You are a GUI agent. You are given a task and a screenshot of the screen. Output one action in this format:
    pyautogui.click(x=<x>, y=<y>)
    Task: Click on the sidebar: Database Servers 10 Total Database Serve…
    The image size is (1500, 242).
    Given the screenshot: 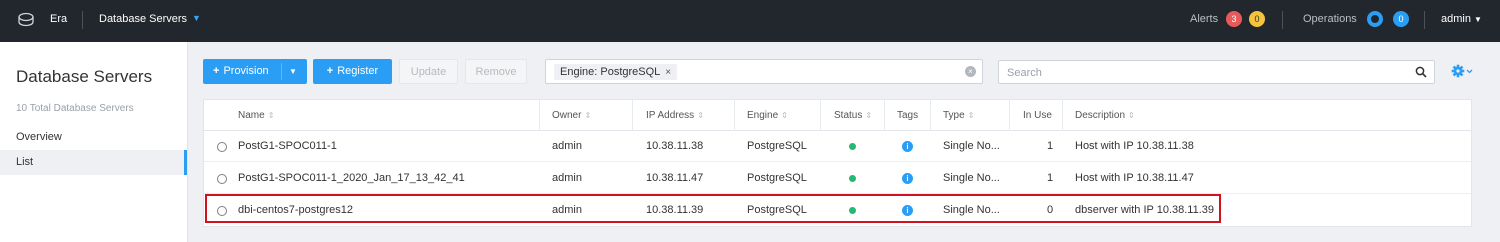 What is the action you would take?
    pyautogui.click(x=94, y=142)
    